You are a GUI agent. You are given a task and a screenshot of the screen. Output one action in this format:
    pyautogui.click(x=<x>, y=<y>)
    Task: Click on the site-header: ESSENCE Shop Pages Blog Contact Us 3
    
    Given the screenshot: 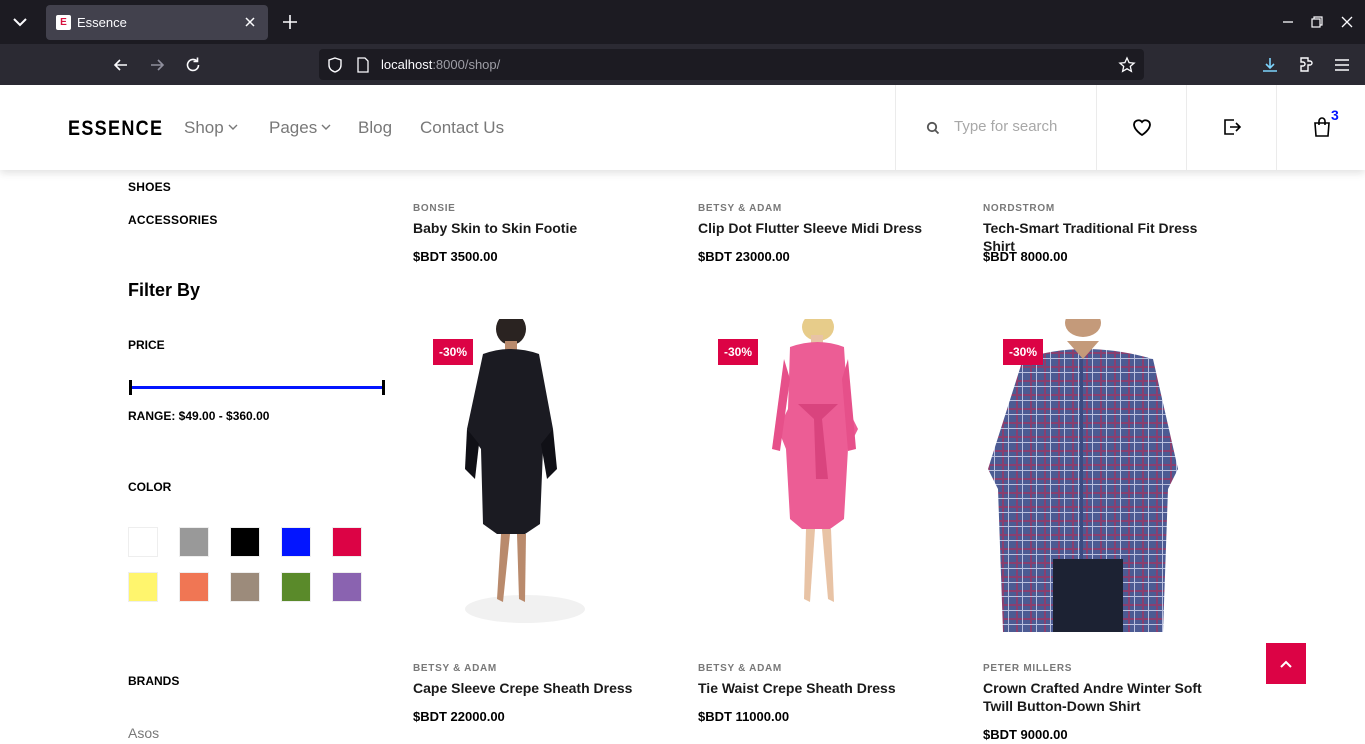 What is the action you would take?
    pyautogui.click(x=682, y=127)
    